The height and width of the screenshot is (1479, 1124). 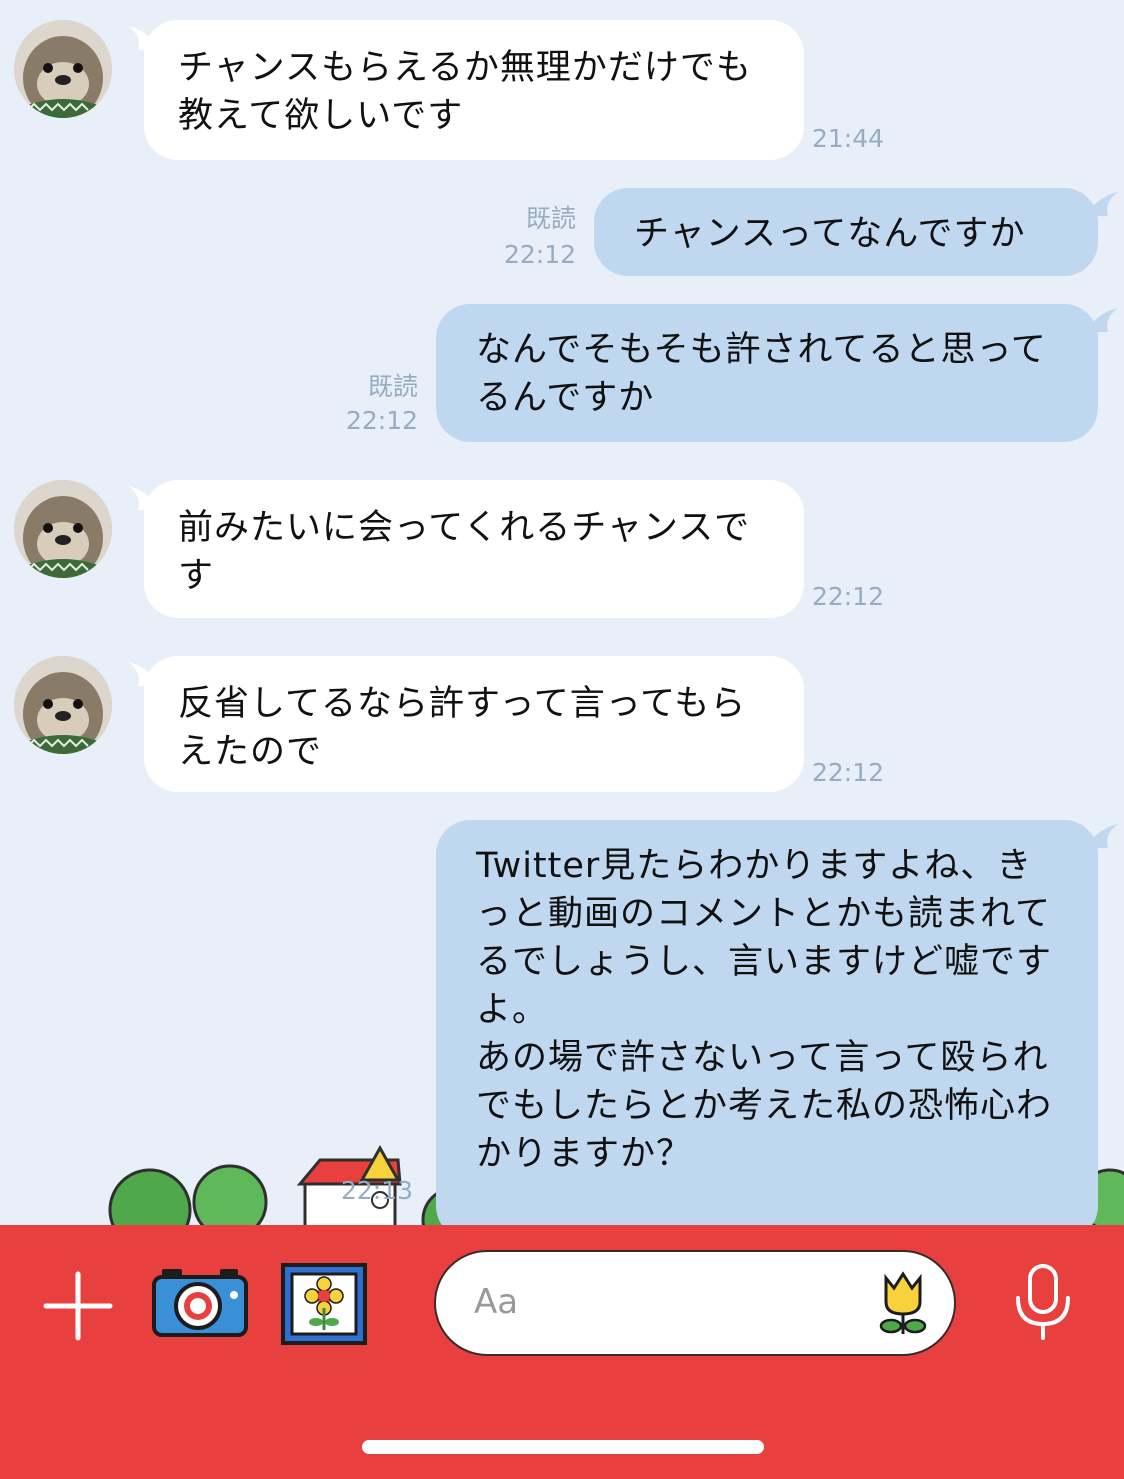 I want to click on microphone-icon, so click(x=1043, y=1302).